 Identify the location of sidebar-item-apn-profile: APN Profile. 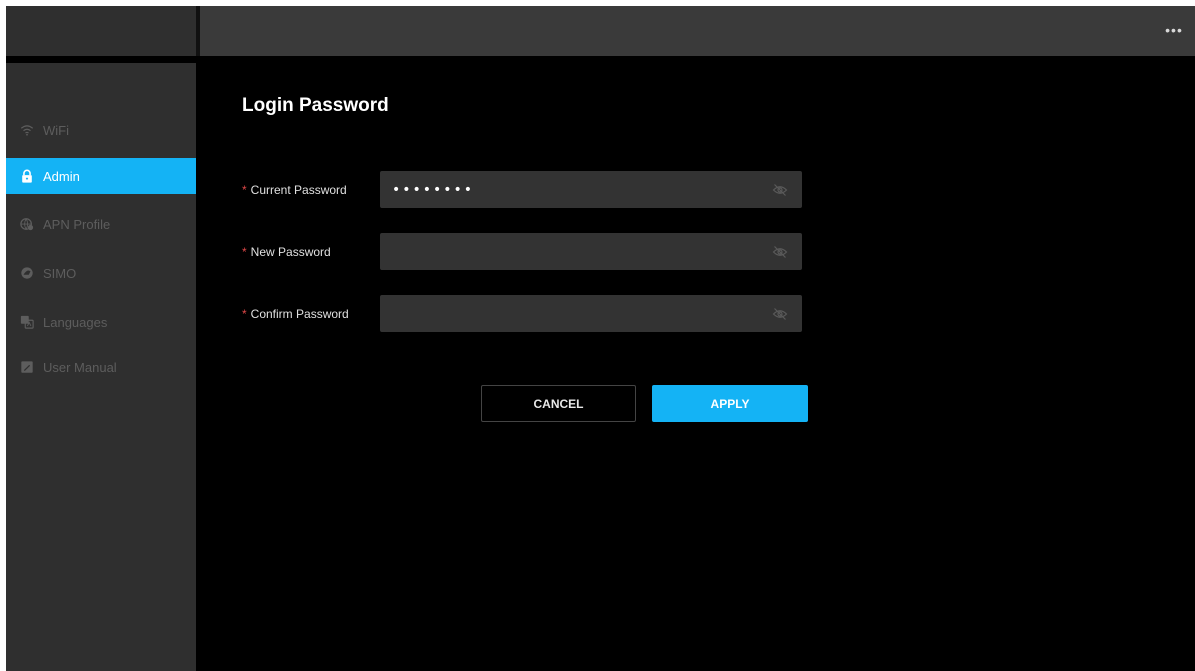
(101, 224).